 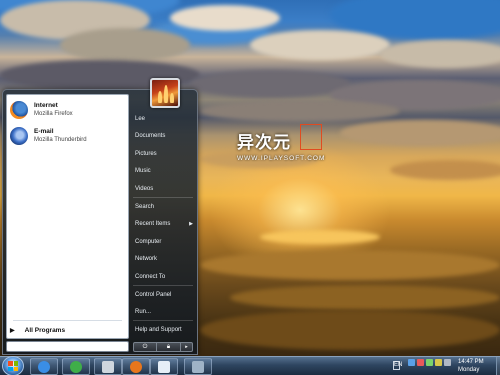 I want to click on tray-network-icon, so click(x=411, y=362).